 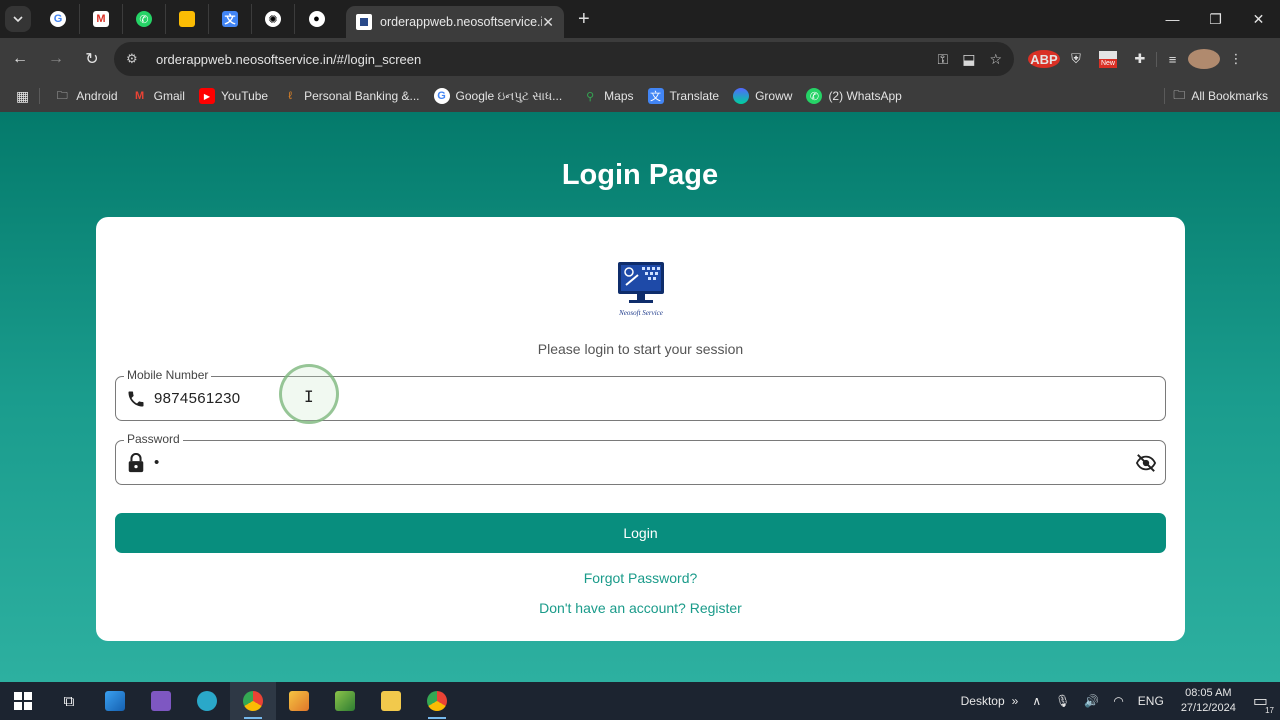 I want to click on groww-icon, so click(x=741, y=96).